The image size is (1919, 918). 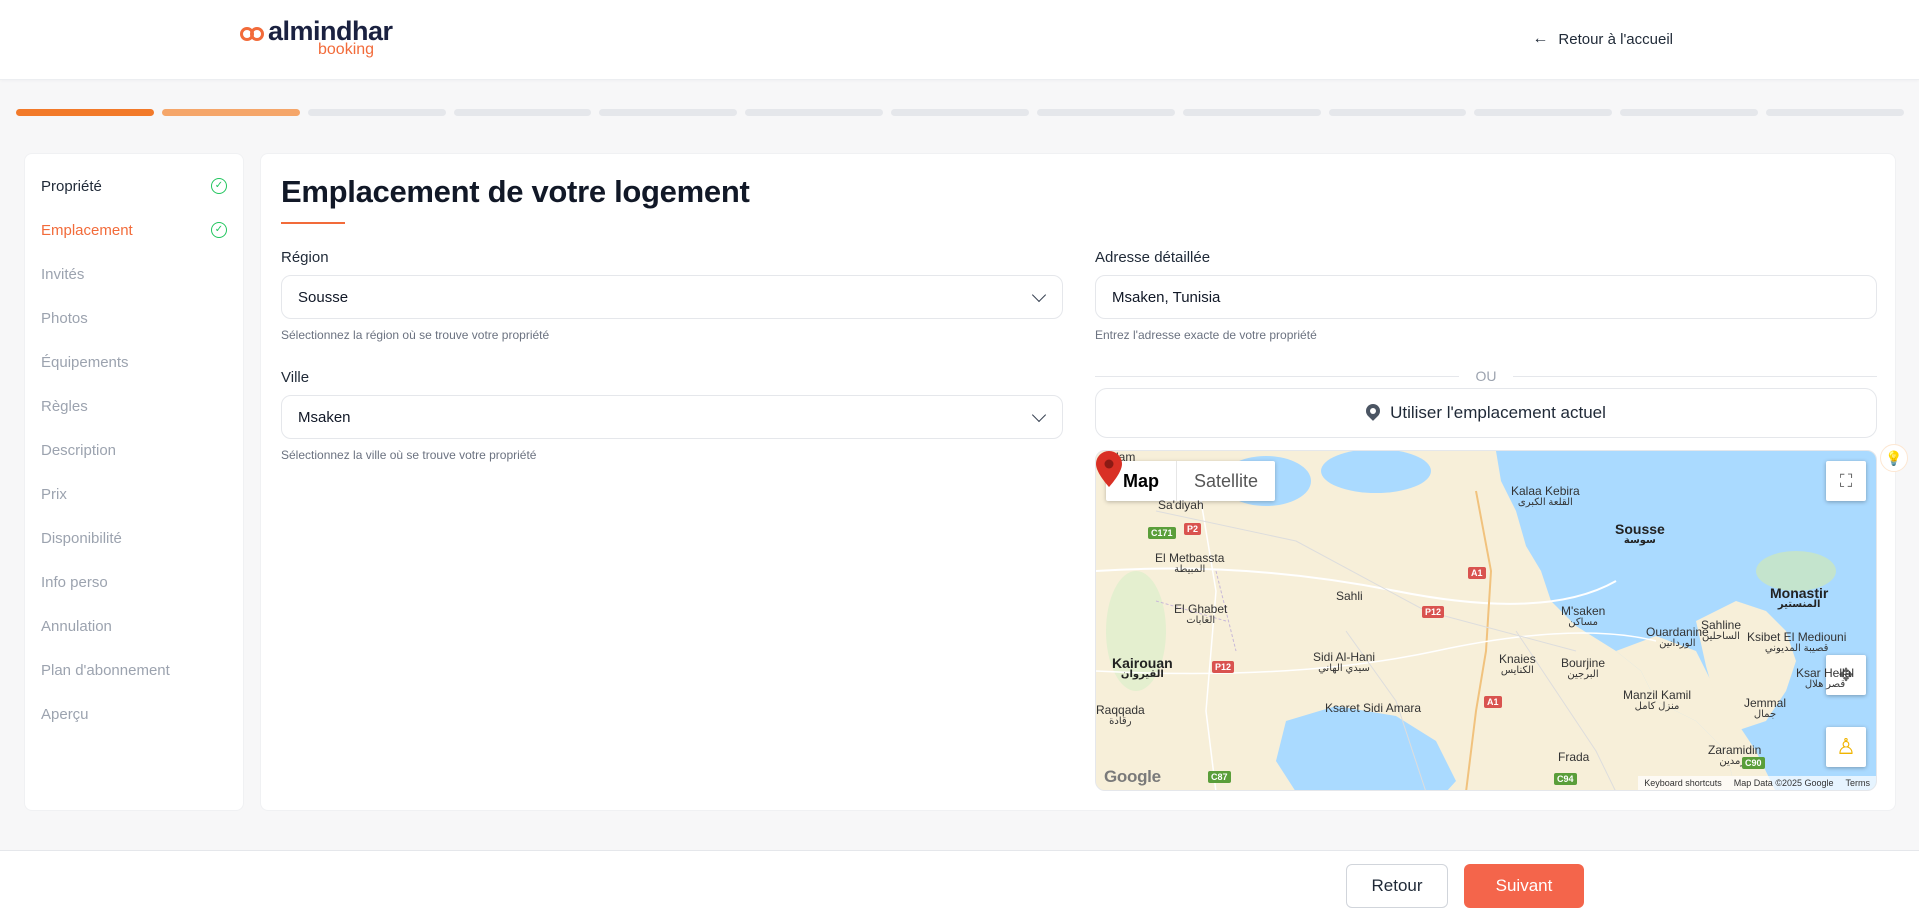 What do you see at coordinates (134, 274) in the screenshot?
I see `sidebar-item: Invités` at bounding box center [134, 274].